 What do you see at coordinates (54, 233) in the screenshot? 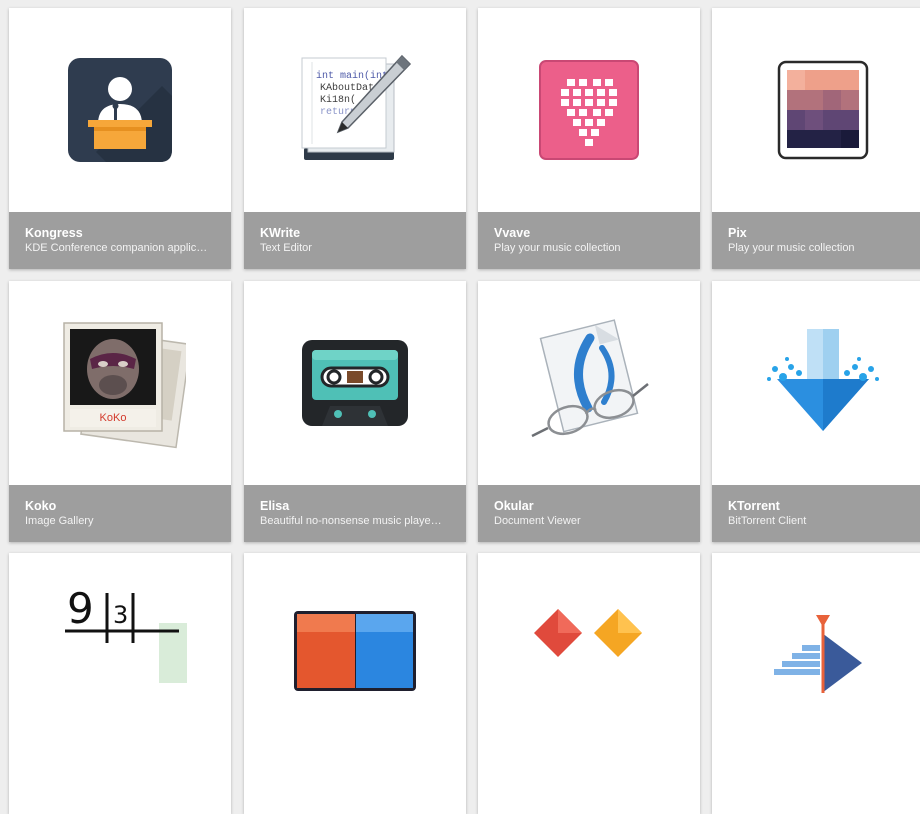
I see `app-name: Kongress` at bounding box center [54, 233].